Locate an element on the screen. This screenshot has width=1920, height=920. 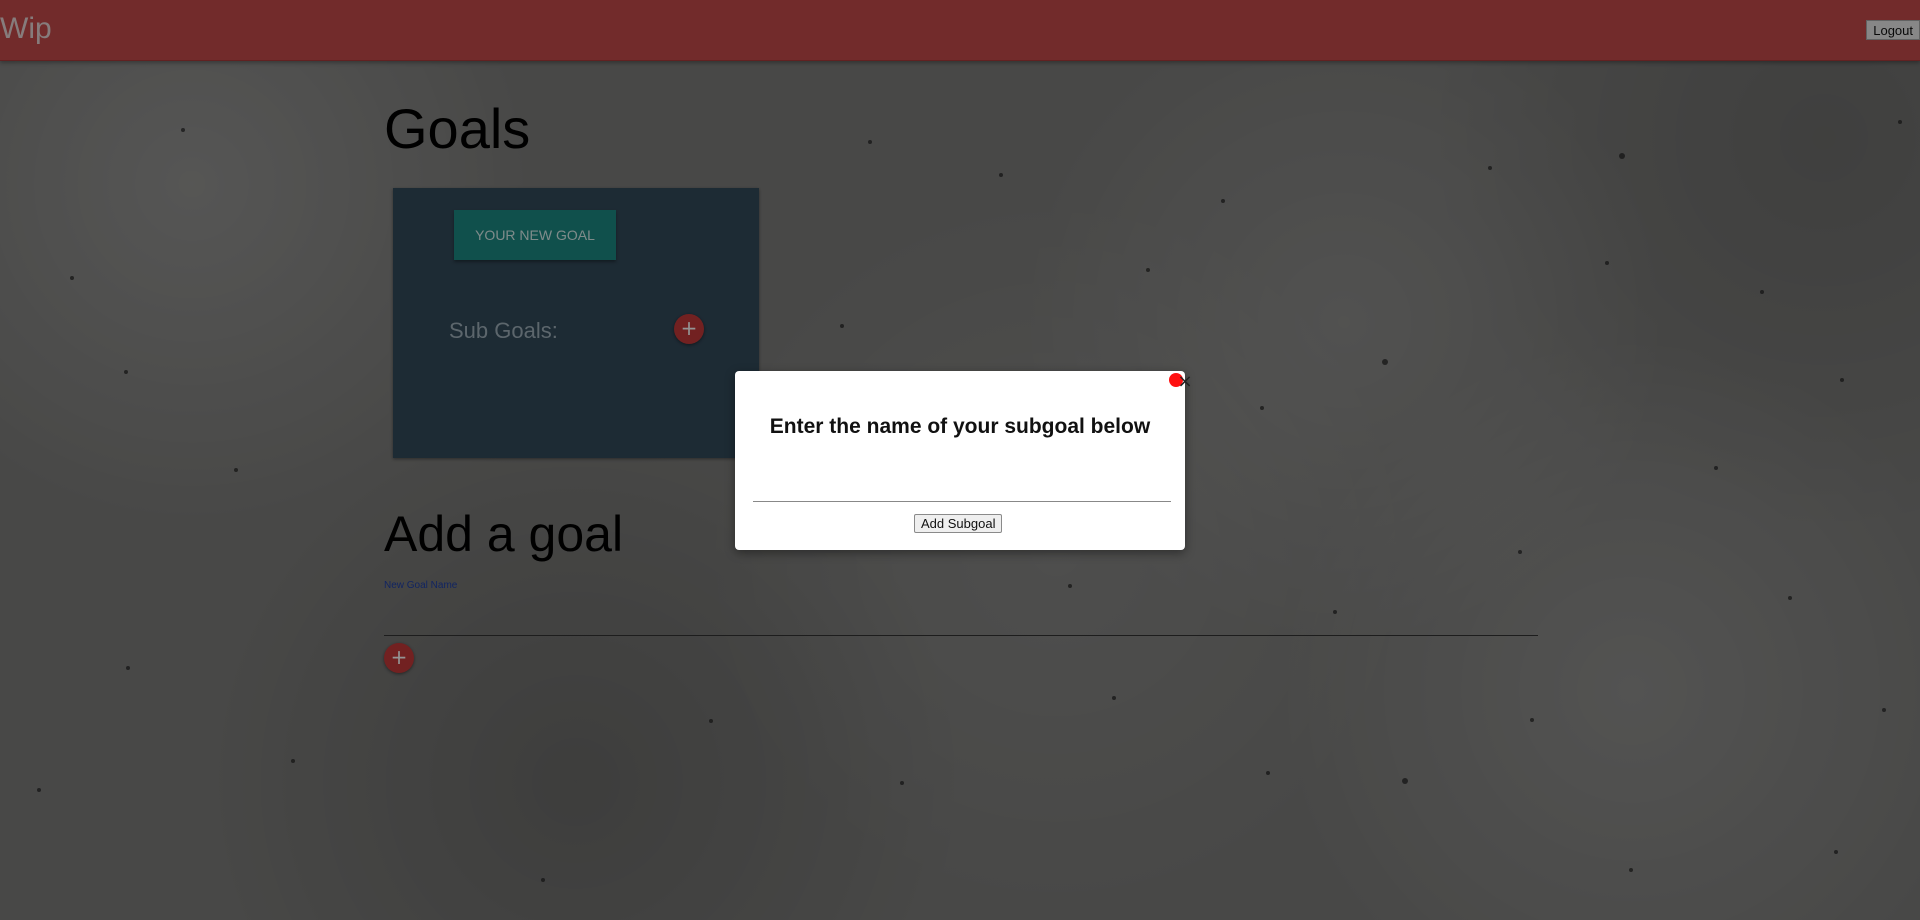
subgoal-name-input is located at coordinates (962, 486).